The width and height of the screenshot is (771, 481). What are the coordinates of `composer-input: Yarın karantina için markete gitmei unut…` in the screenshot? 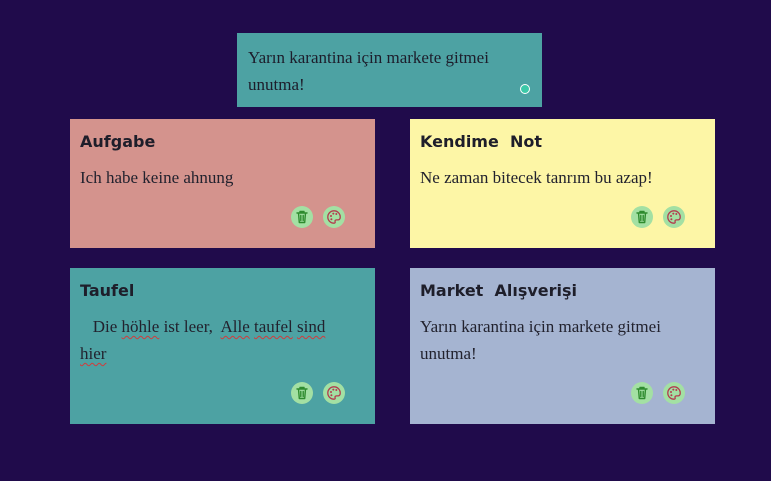 It's located at (388, 71).